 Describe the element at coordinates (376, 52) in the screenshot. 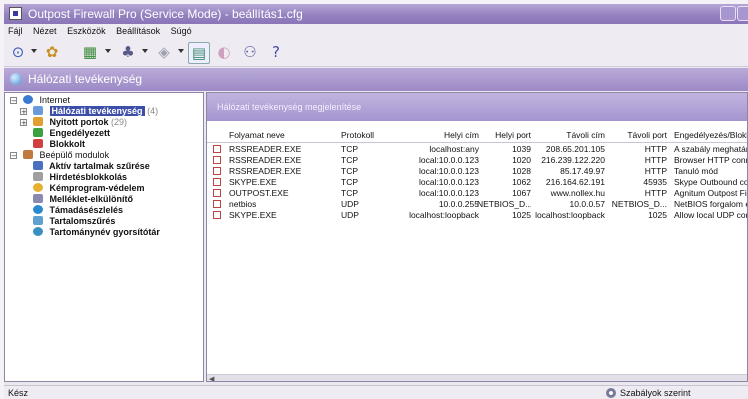

I see `toolbar: ⊙ ✿ ▦ ♣ ◈ ▤ ◐ ⚇ ?` at that location.